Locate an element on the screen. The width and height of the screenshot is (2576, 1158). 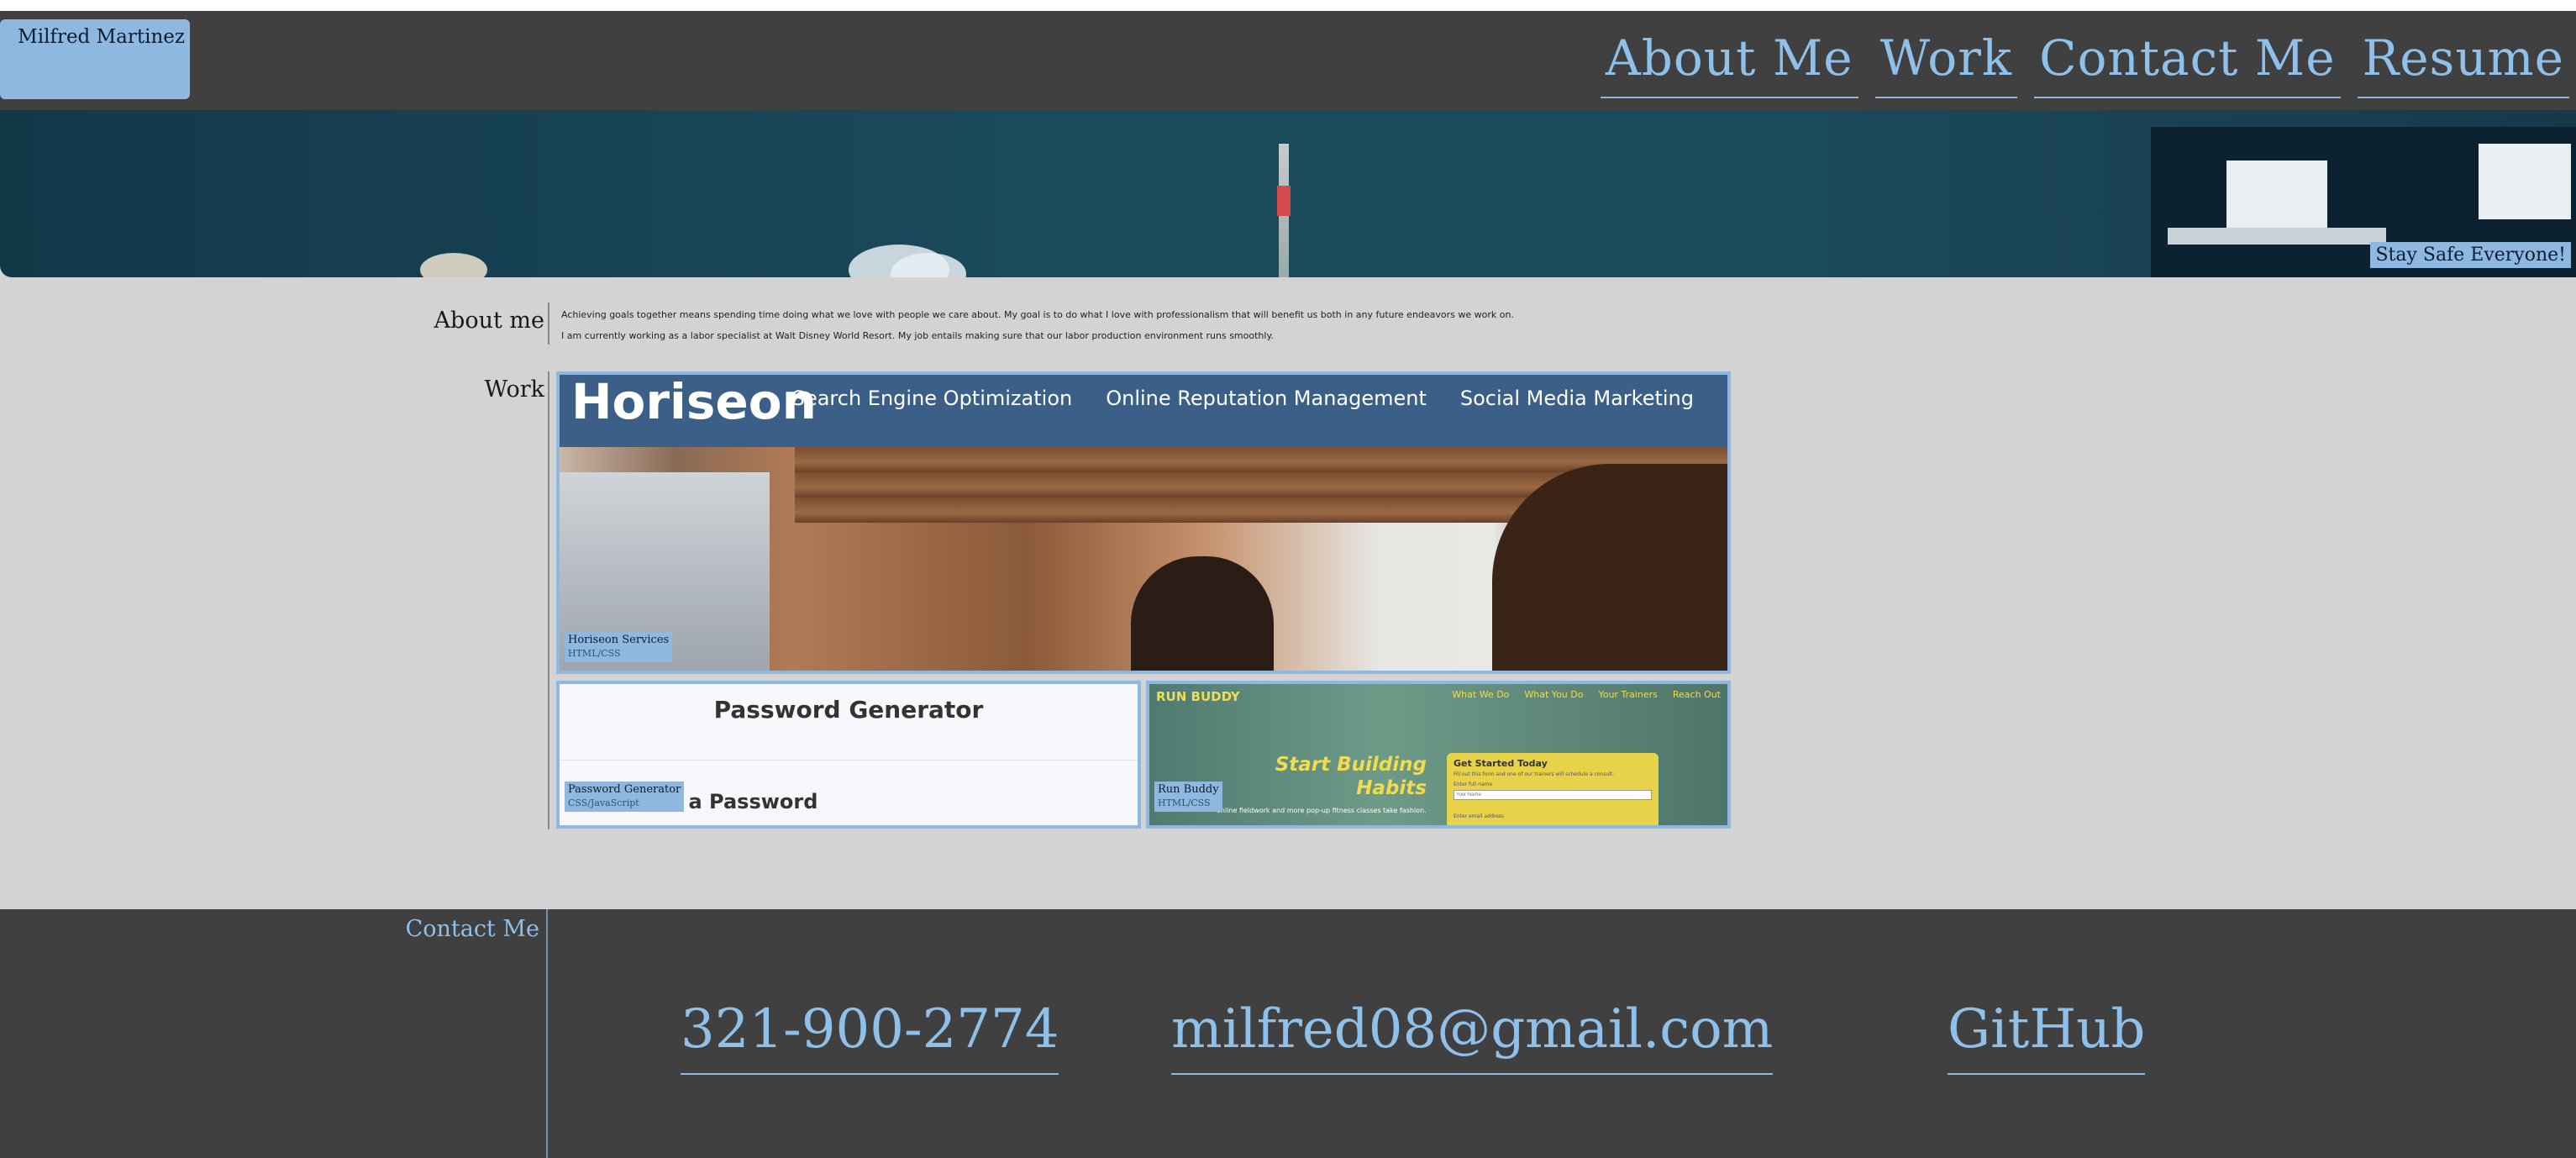
horiseon-nav-item: Search Engine Optimization is located at coordinates (932, 398).